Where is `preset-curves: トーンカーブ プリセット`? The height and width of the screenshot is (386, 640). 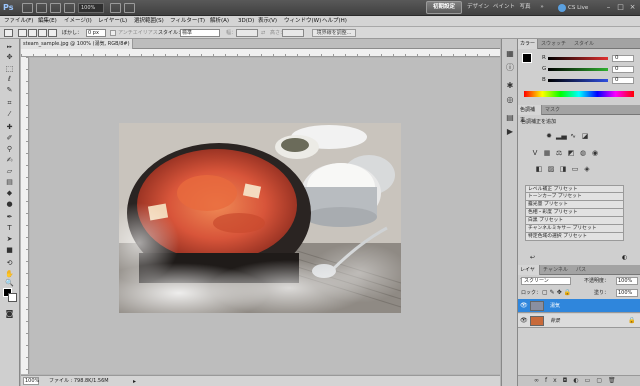 preset-curves: トーンカーブ プリセット is located at coordinates (574, 197).